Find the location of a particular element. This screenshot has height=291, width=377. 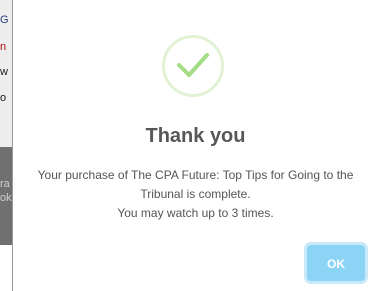

background-page-strip: G n w o ra ok is located at coordinates (6, 145).